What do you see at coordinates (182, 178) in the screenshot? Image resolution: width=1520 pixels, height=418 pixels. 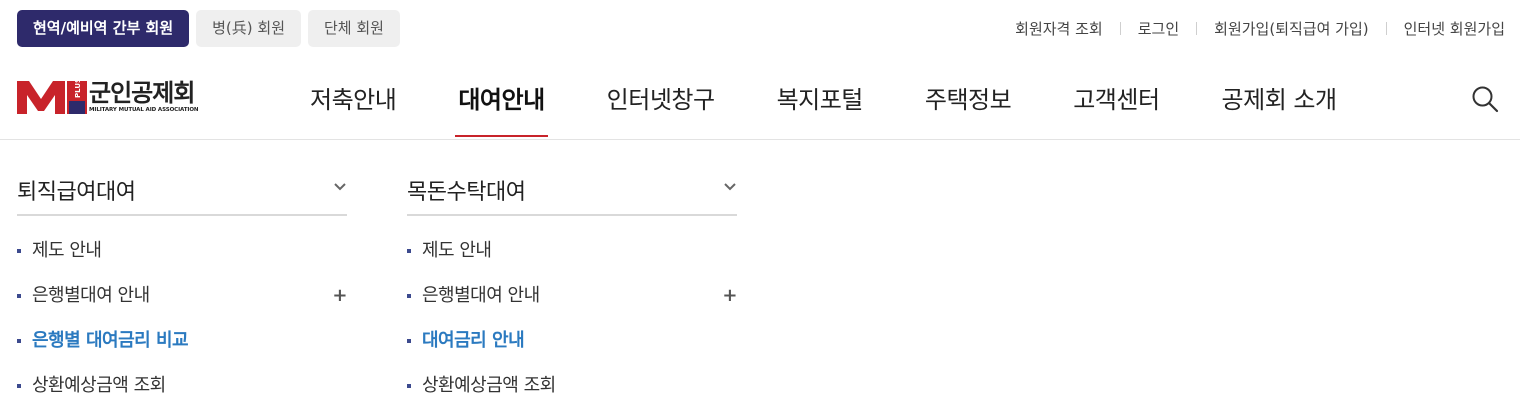 I see `submenu-heading: 퇴직급여대여` at bounding box center [182, 178].